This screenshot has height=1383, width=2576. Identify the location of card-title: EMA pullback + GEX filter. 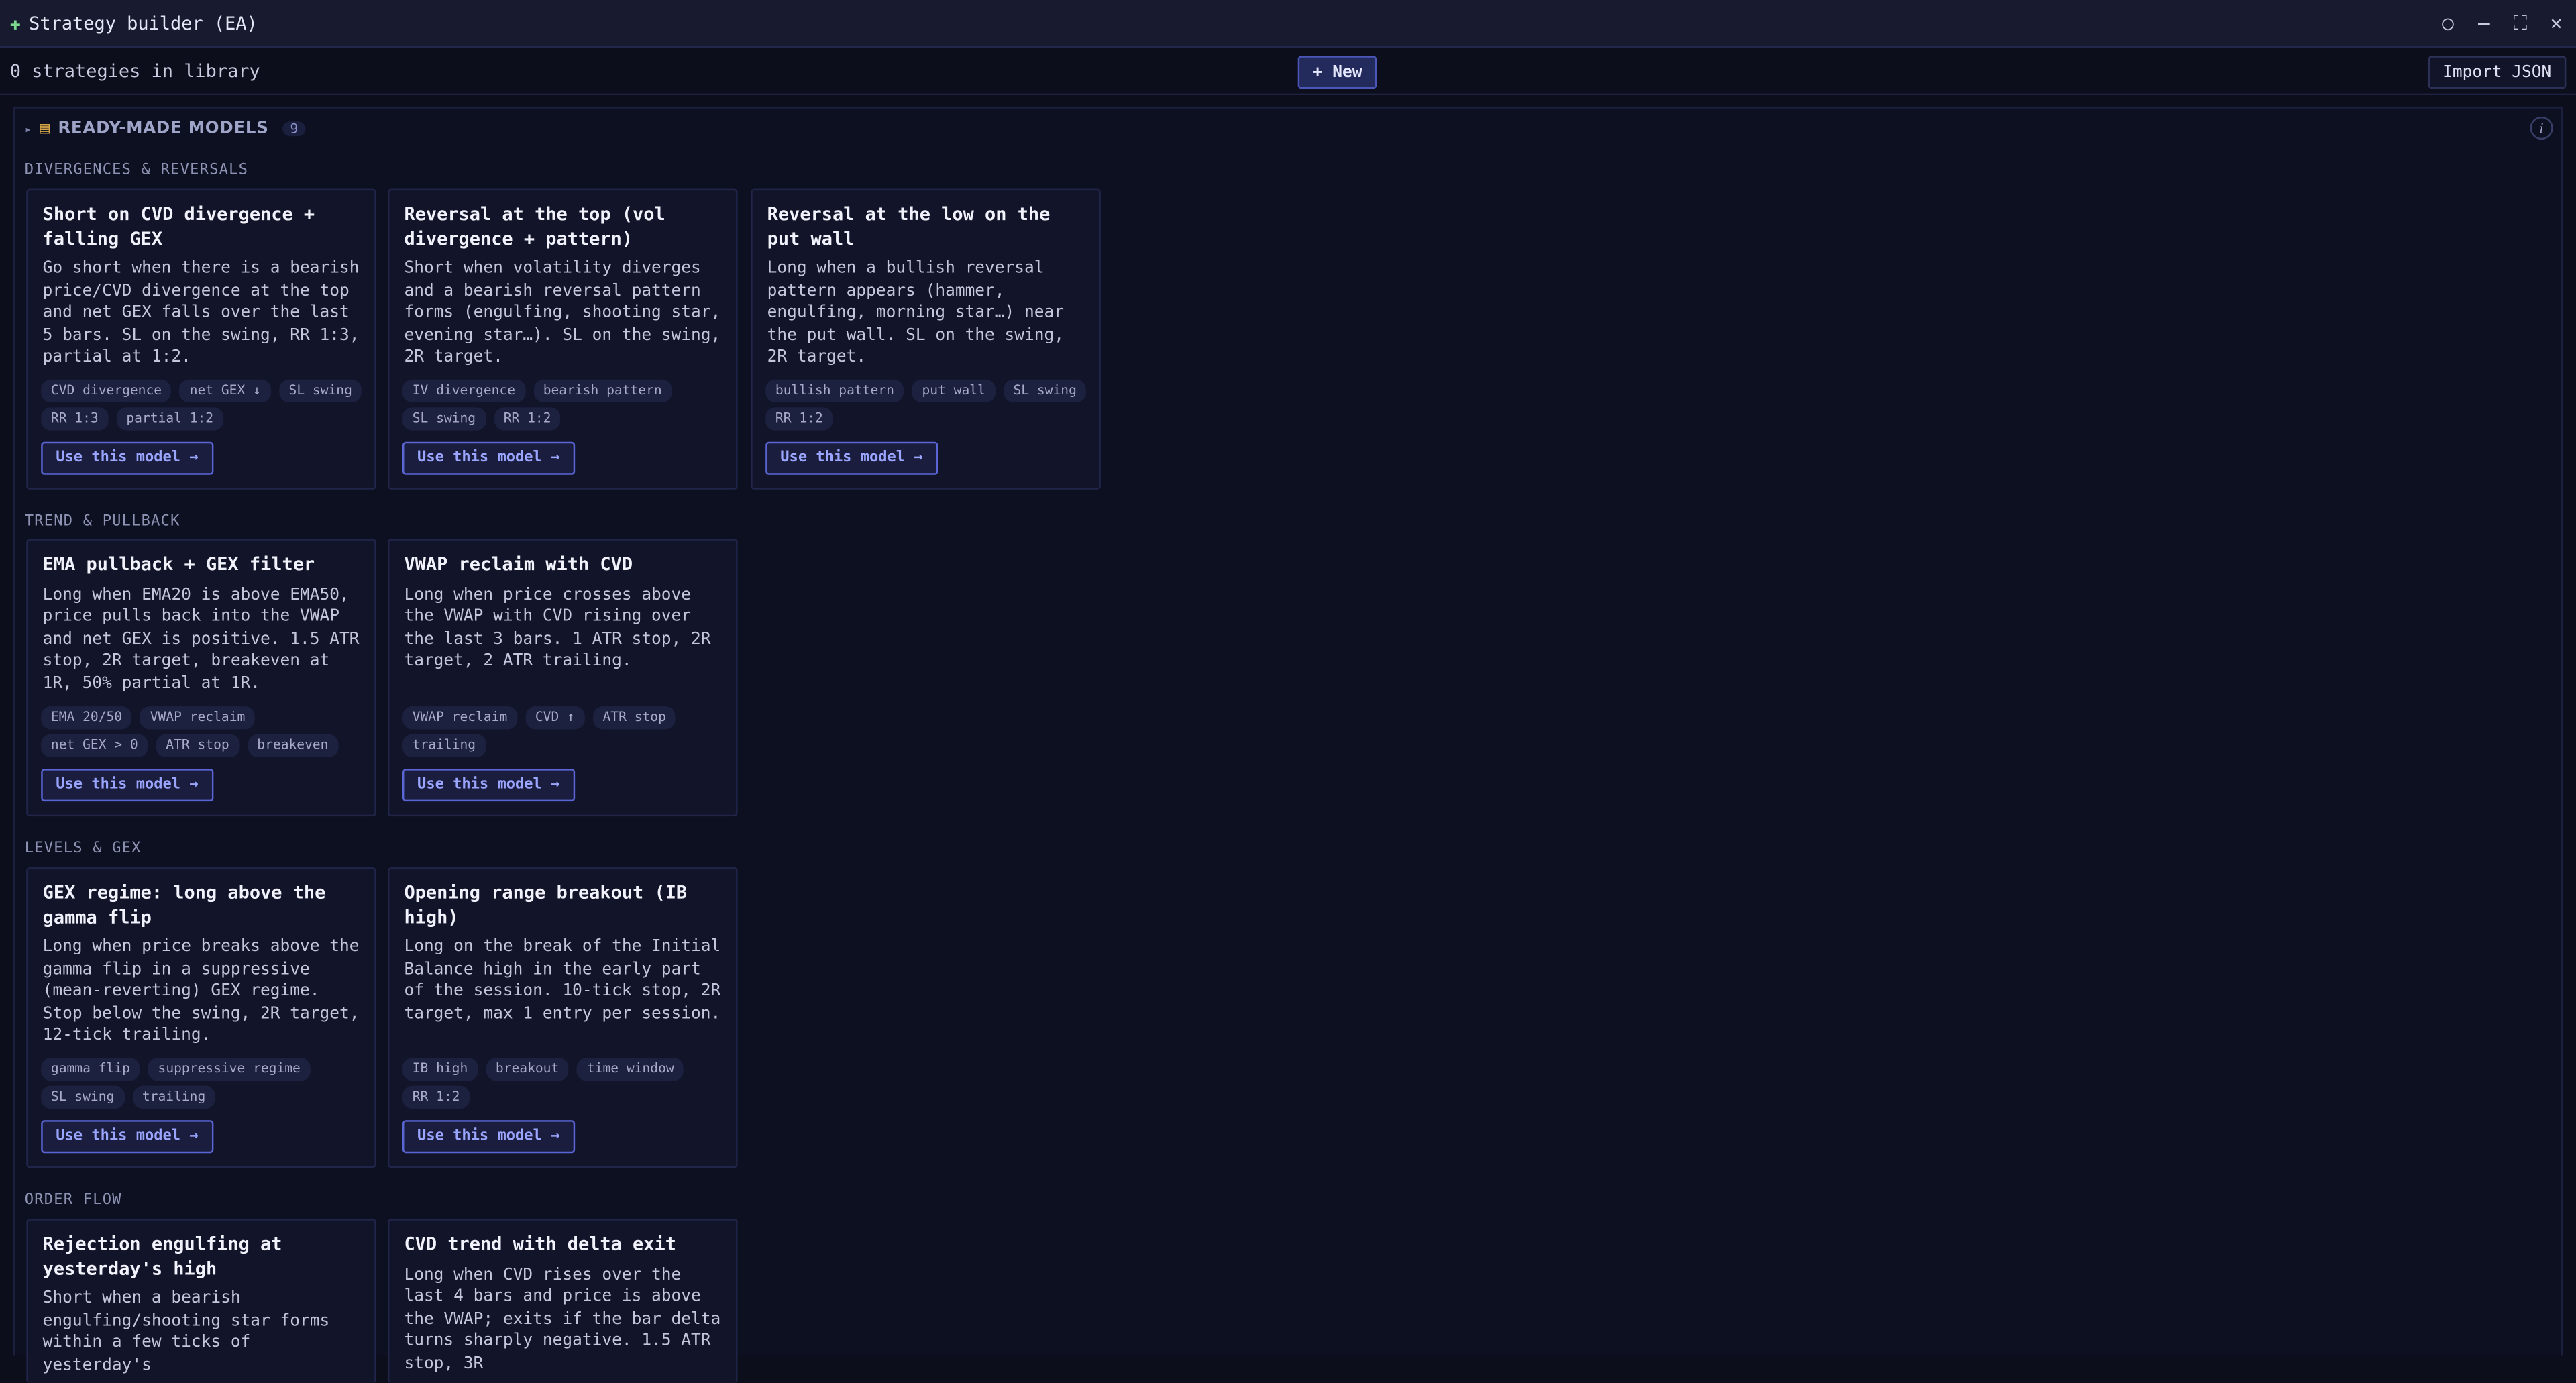
(178, 564).